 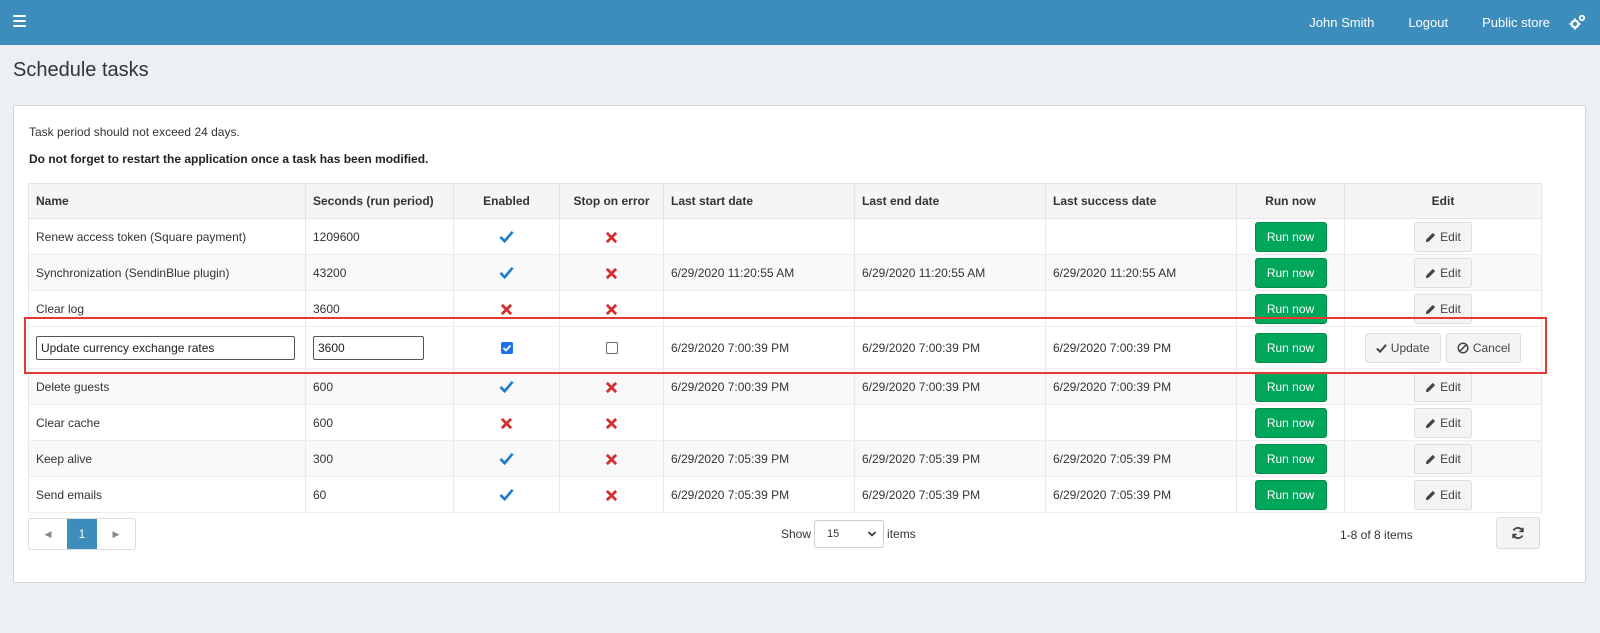 What do you see at coordinates (1290, 201) in the screenshot?
I see `column-header-run-now: Run now` at bounding box center [1290, 201].